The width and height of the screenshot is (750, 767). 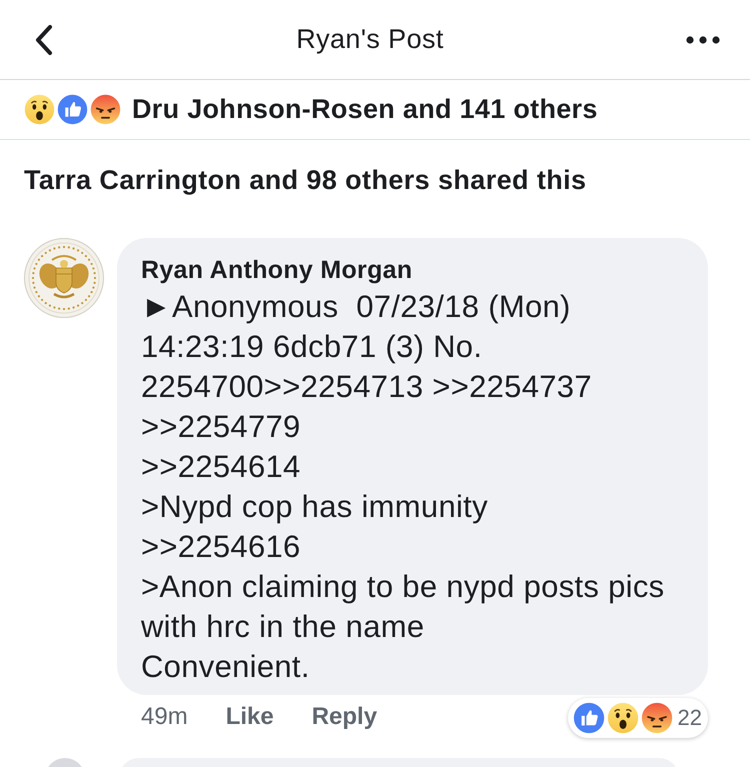 What do you see at coordinates (250, 716) in the screenshot?
I see `like-button: Like` at bounding box center [250, 716].